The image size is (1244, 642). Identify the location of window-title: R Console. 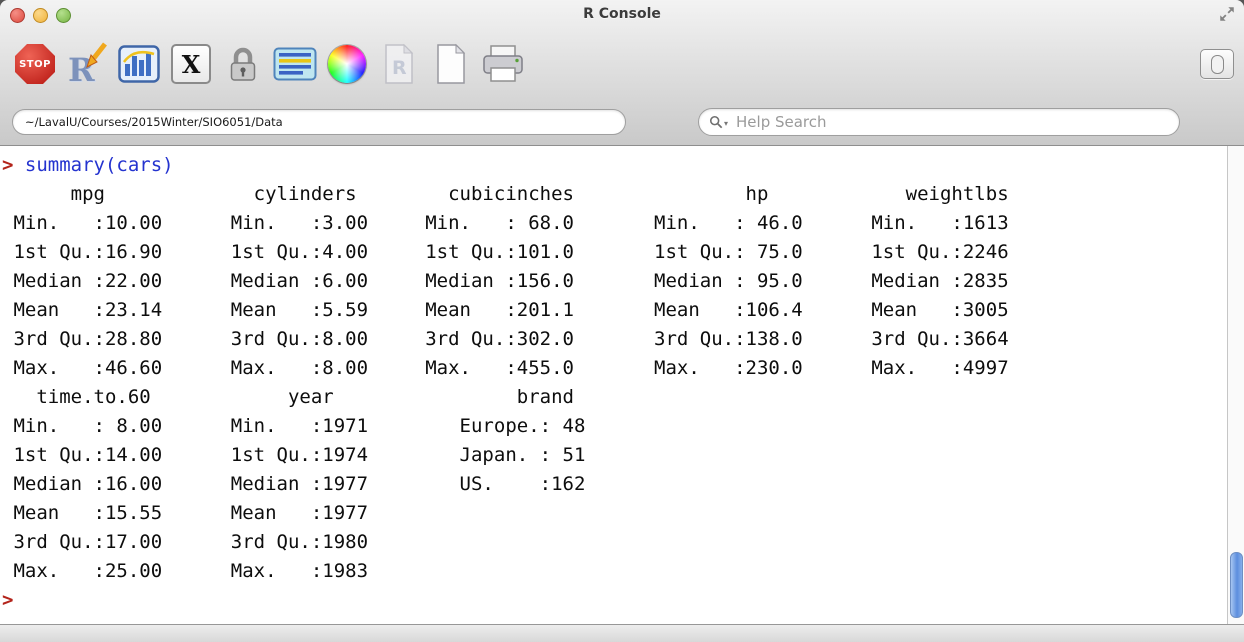
(622, 14).